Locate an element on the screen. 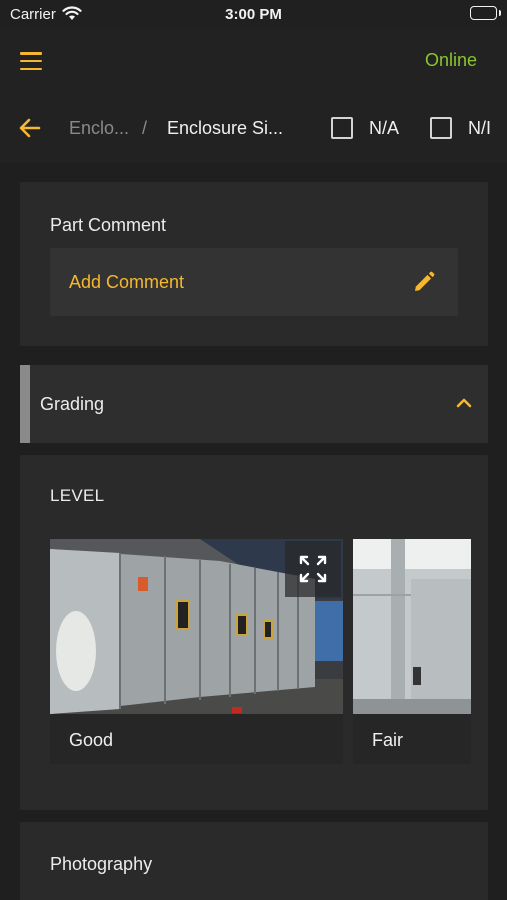  level-option-label: Fair is located at coordinates (387, 740).